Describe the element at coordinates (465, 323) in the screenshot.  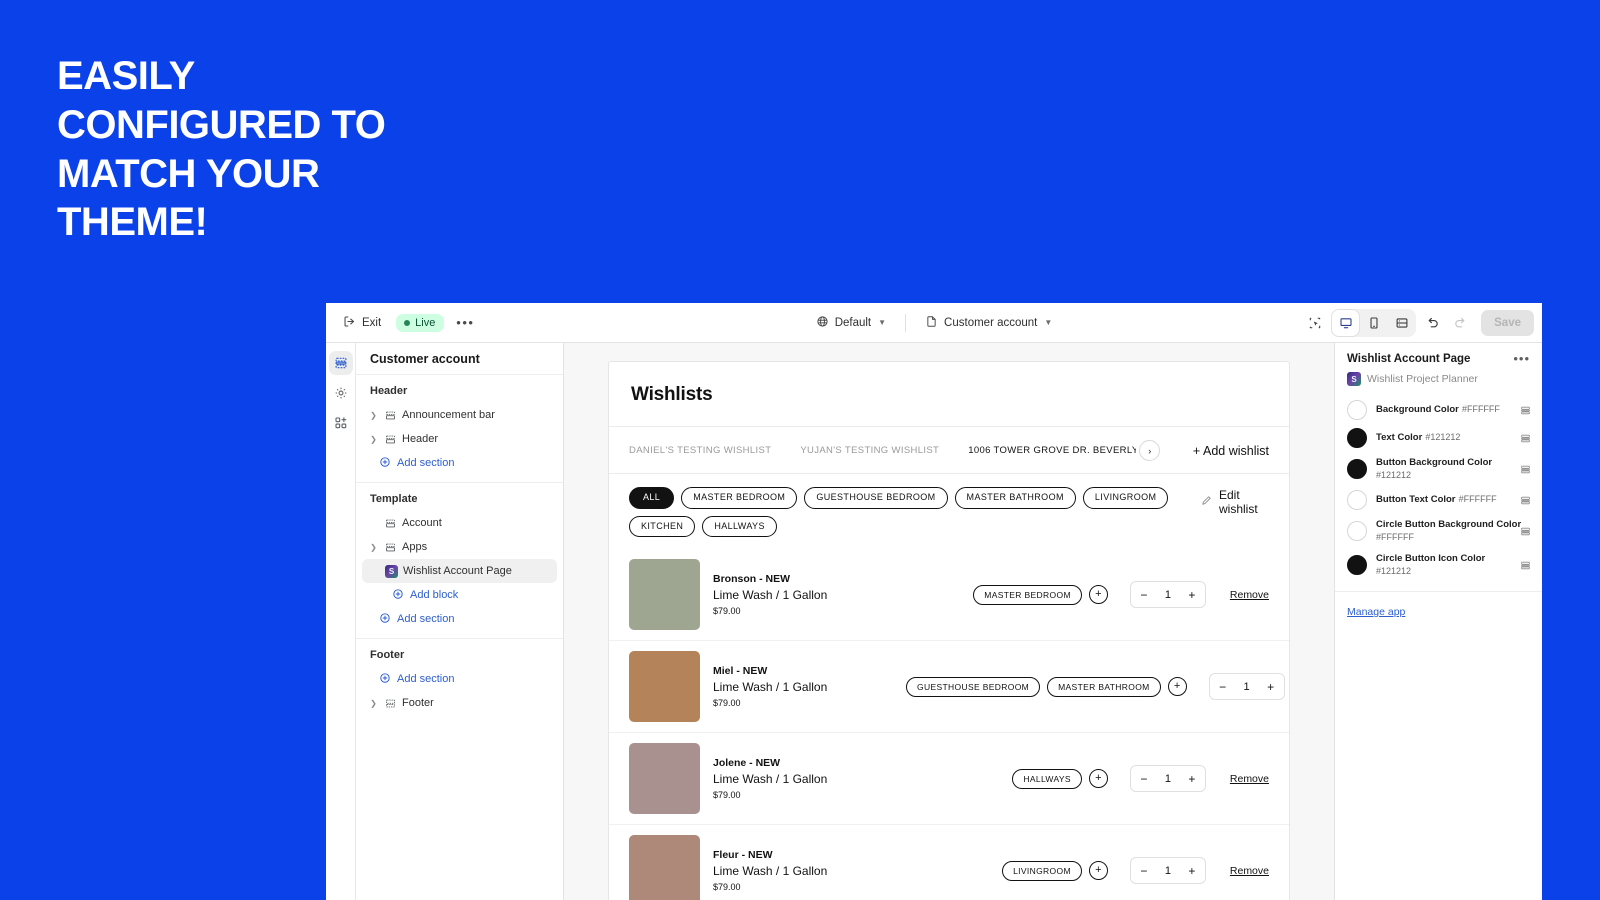
I see `topbar-more-button: •••` at that location.